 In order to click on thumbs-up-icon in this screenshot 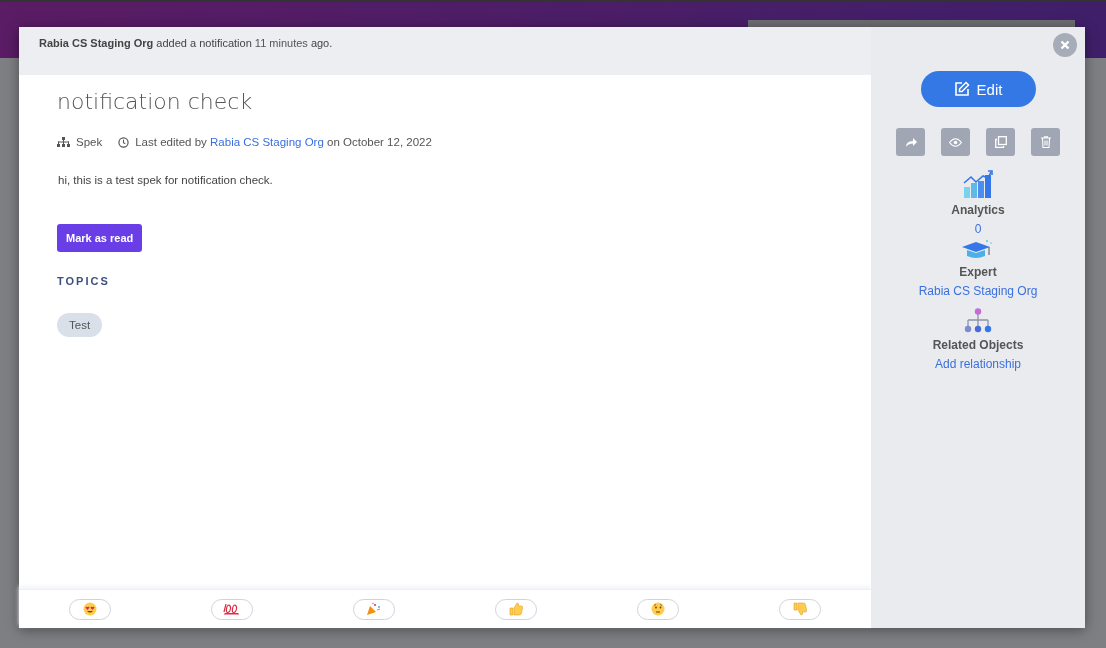, I will do `click(516, 609)`.